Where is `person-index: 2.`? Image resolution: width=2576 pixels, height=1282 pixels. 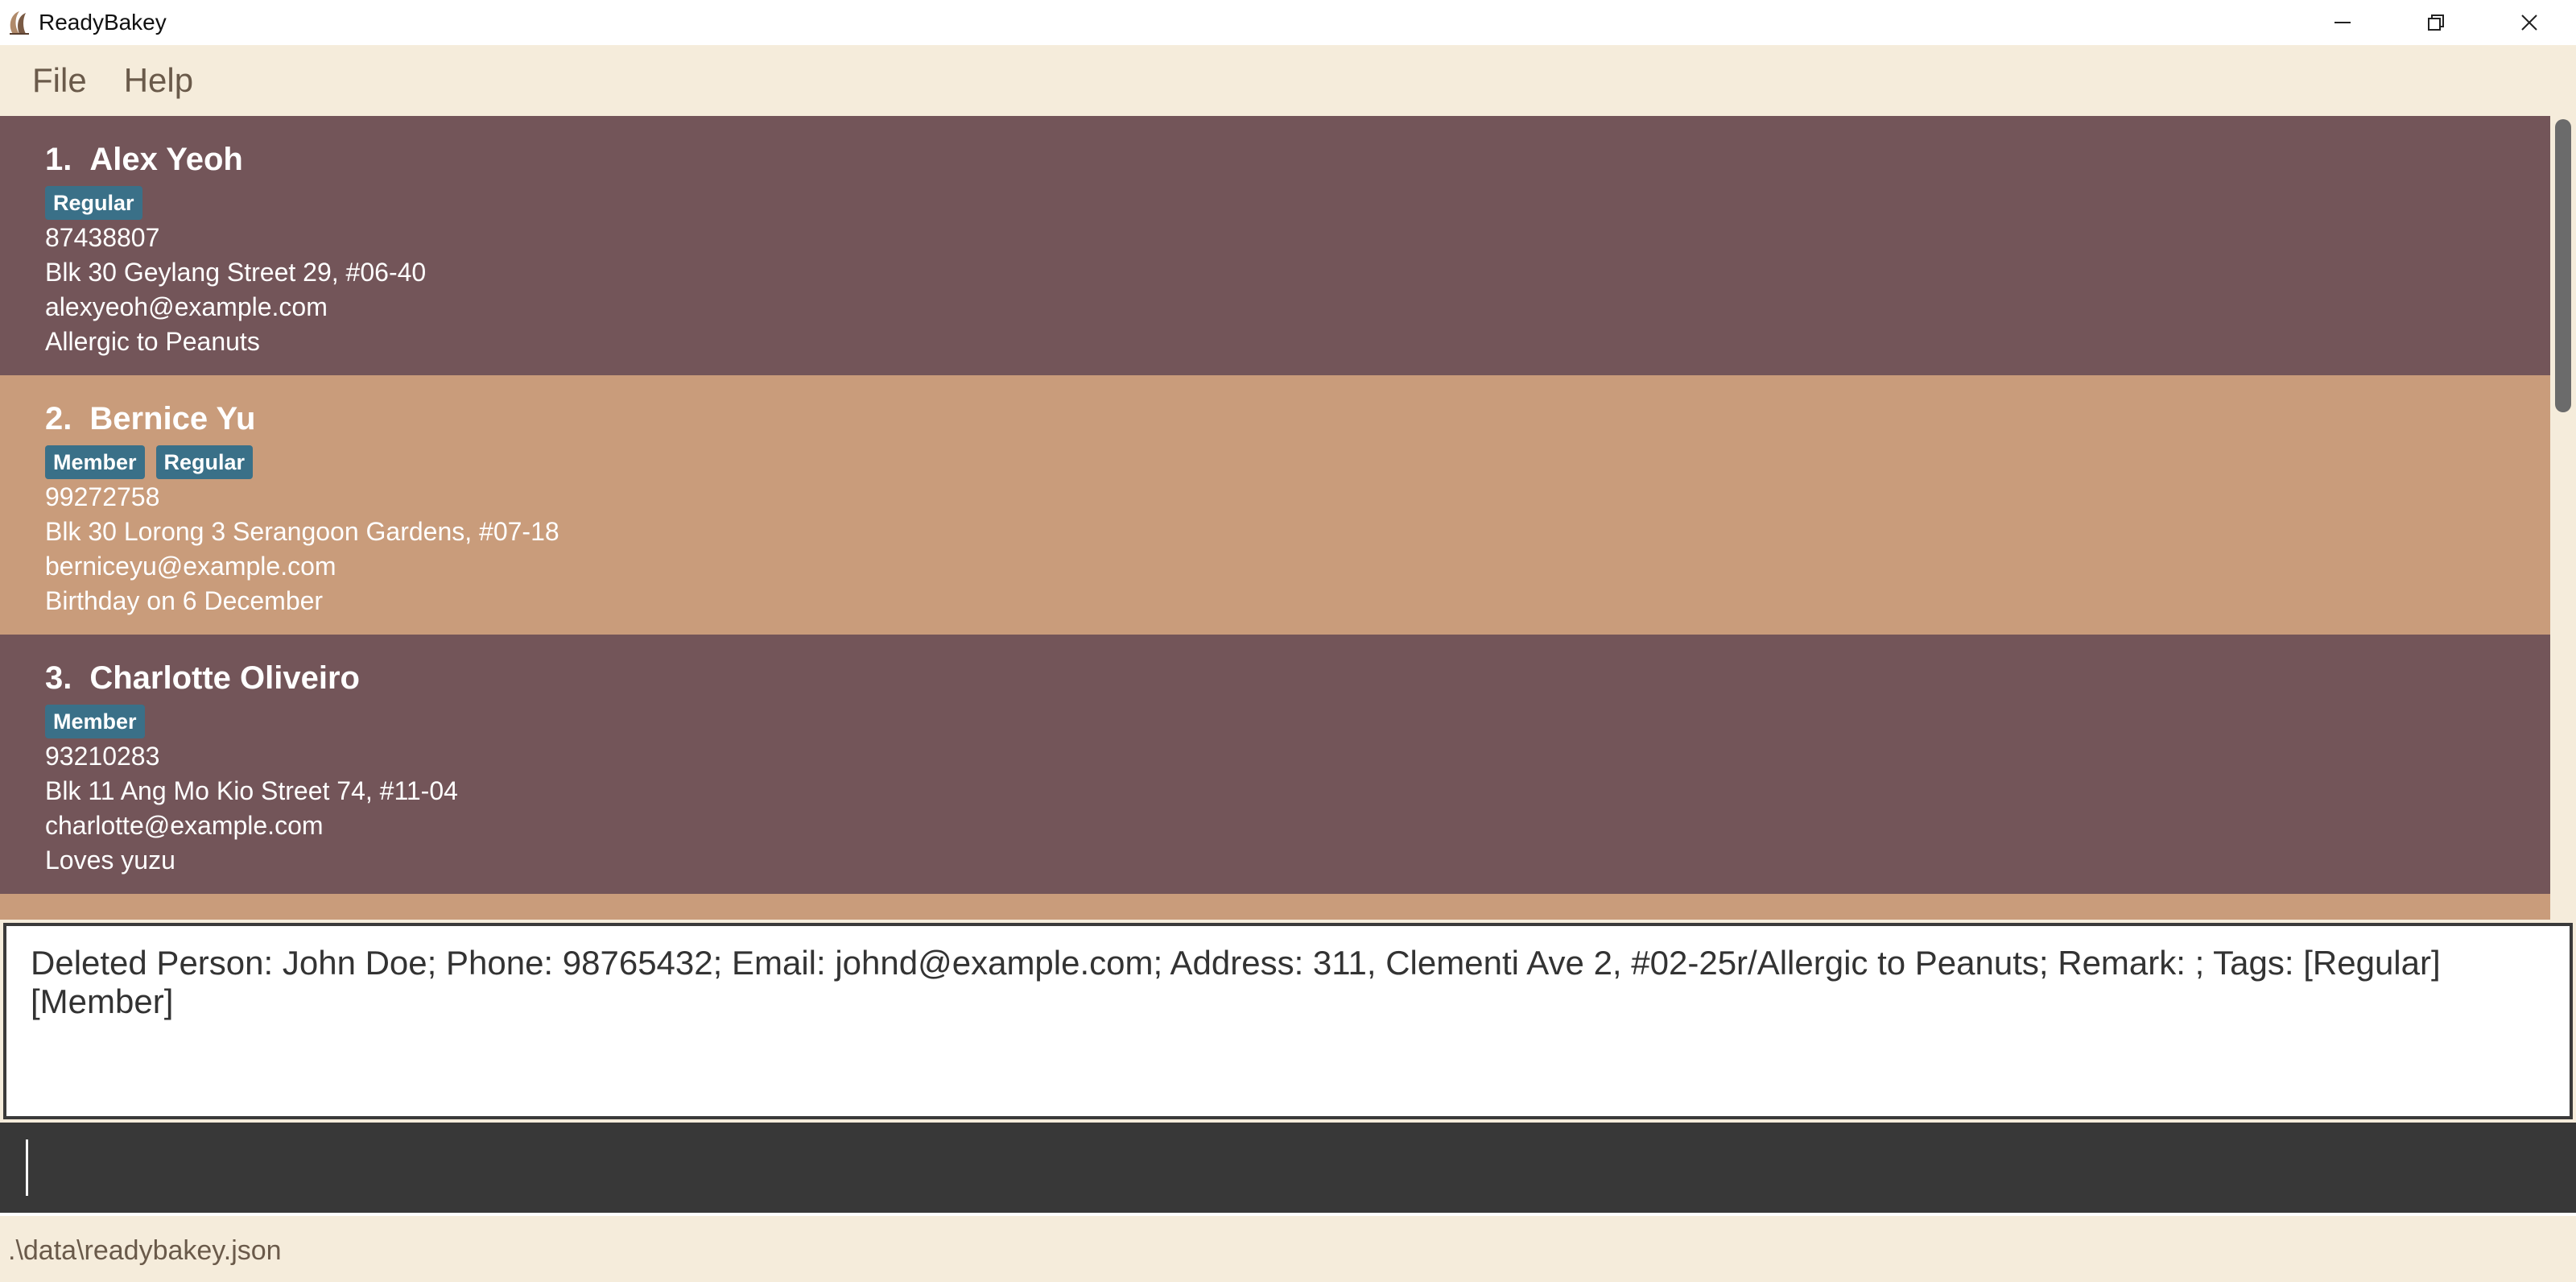
person-index: 2. is located at coordinates (58, 418).